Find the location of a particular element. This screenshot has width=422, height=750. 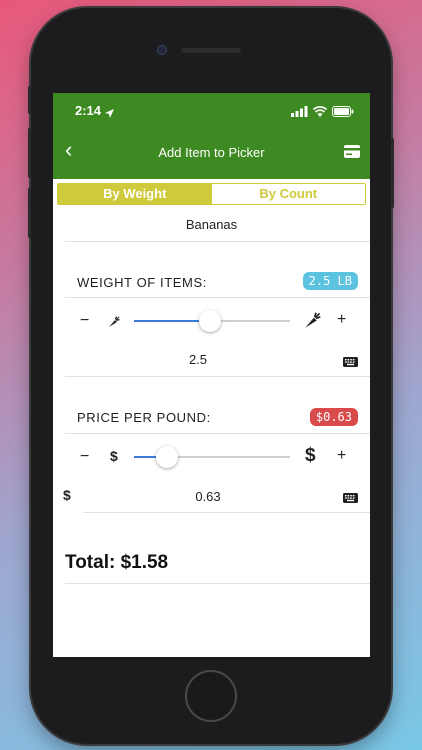

side-button-silent is located at coordinates (29, 100).